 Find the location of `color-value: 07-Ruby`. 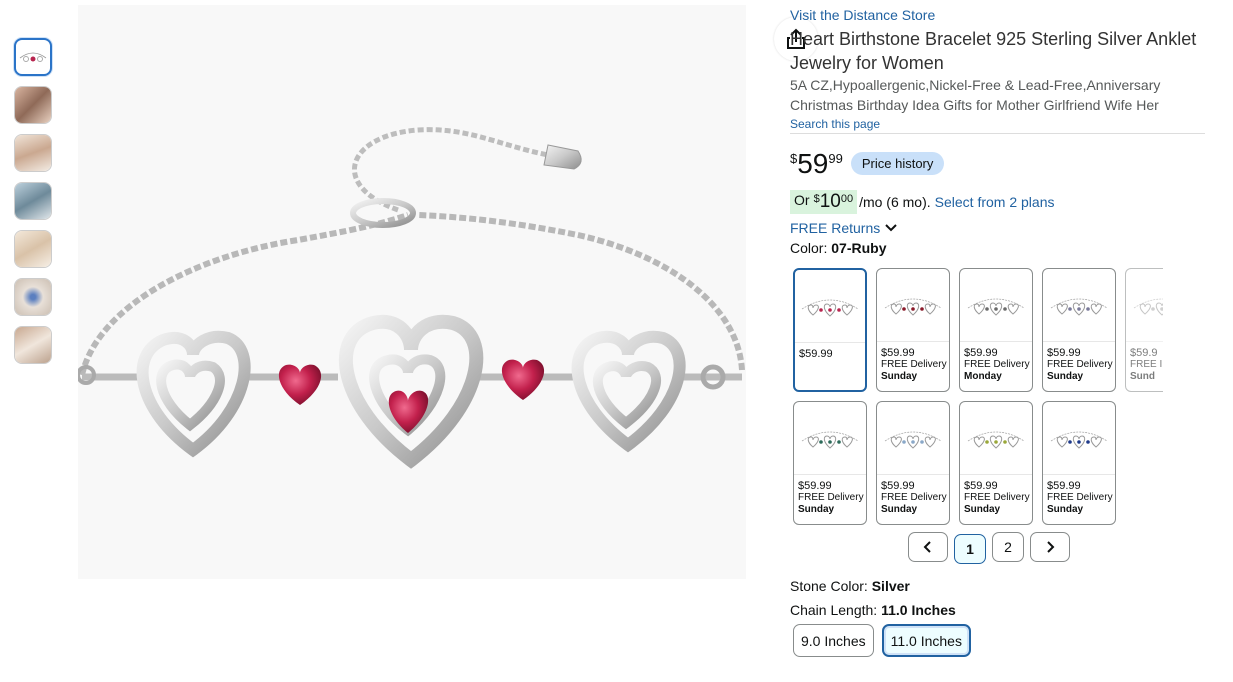

color-value: 07-Ruby is located at coordinates (859, 248).